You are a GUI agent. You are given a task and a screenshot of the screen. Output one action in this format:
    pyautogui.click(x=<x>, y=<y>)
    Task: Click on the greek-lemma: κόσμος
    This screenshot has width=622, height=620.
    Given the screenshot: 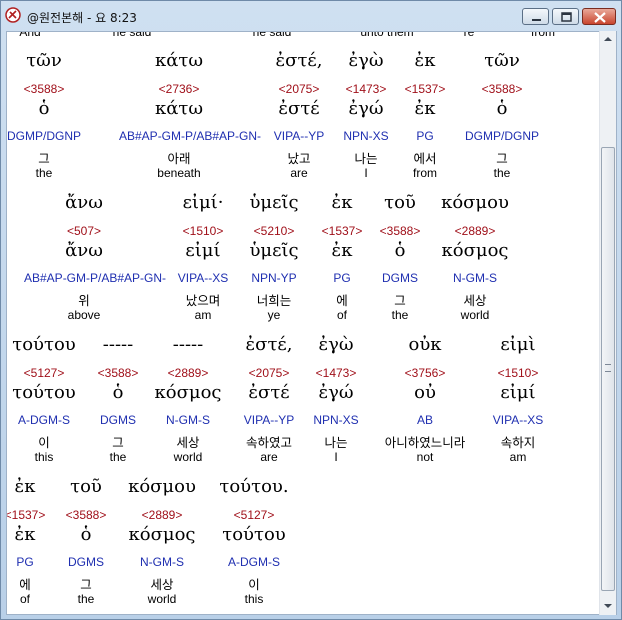 What is the action you would take?
    pyautogui.click(x=475, y=250)
    